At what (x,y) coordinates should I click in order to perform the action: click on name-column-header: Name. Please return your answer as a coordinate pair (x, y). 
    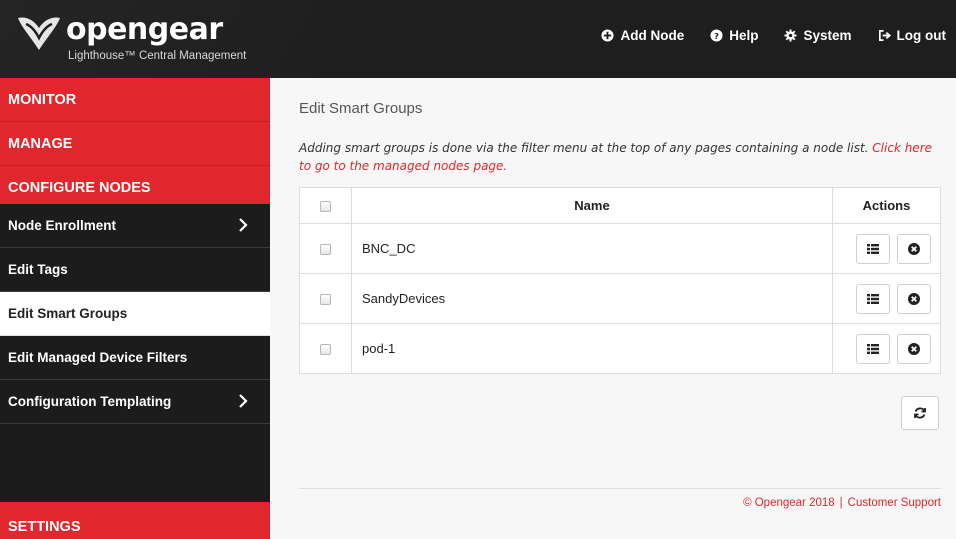
    Looking at the image, I should click on (592, 205).